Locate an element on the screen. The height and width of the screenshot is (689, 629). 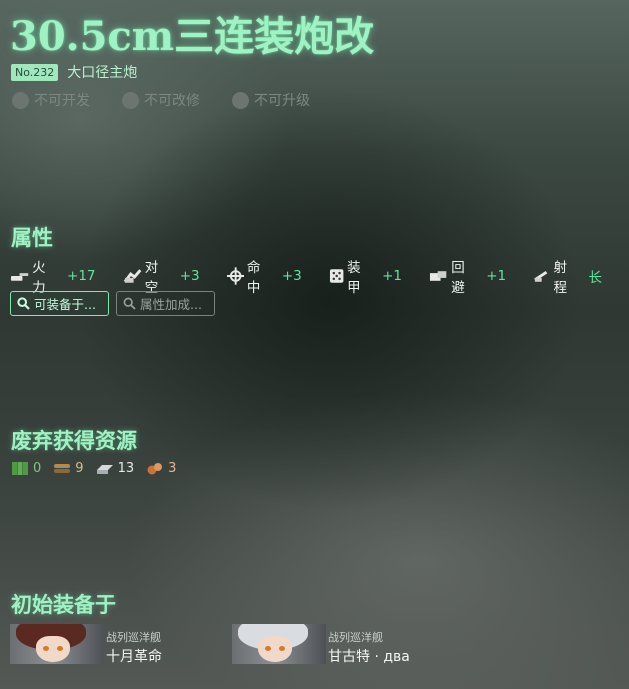
stat-label: 射程 is located at coordinates (560, 278).